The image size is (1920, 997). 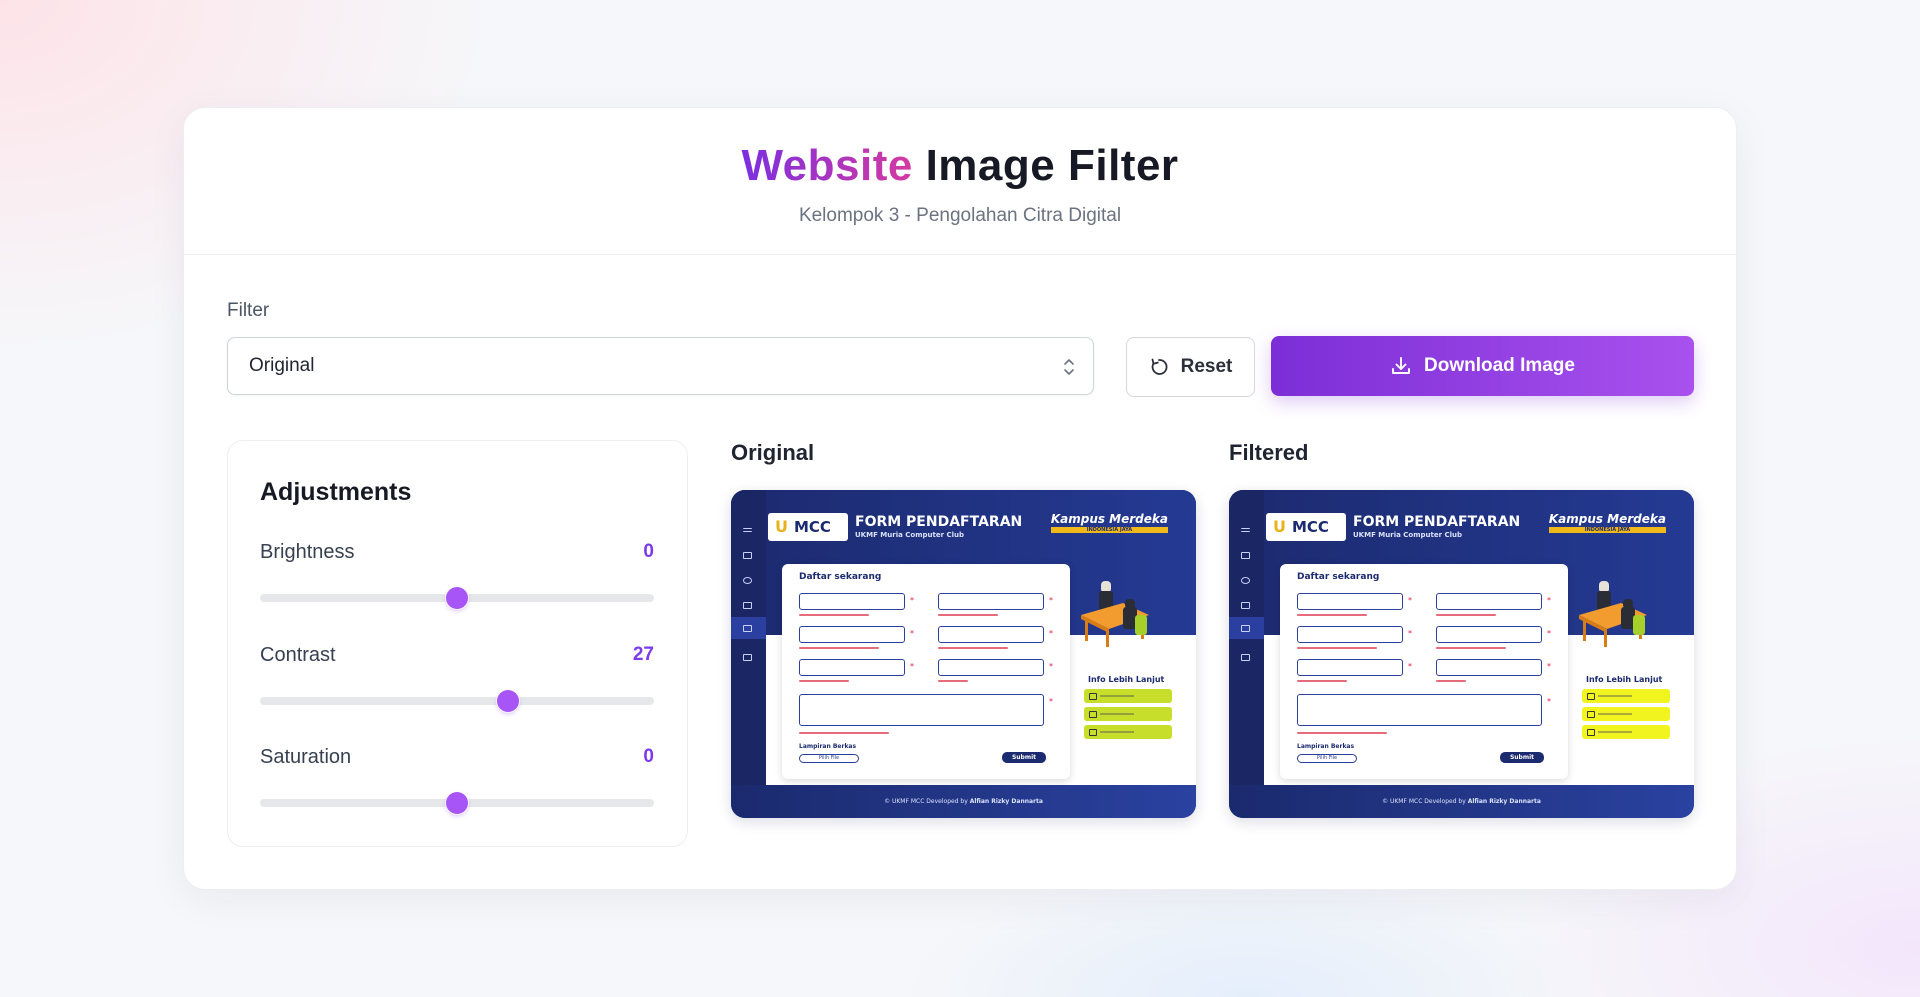 I want to click on download-label: Download Image, so click(x=1499, y=365).